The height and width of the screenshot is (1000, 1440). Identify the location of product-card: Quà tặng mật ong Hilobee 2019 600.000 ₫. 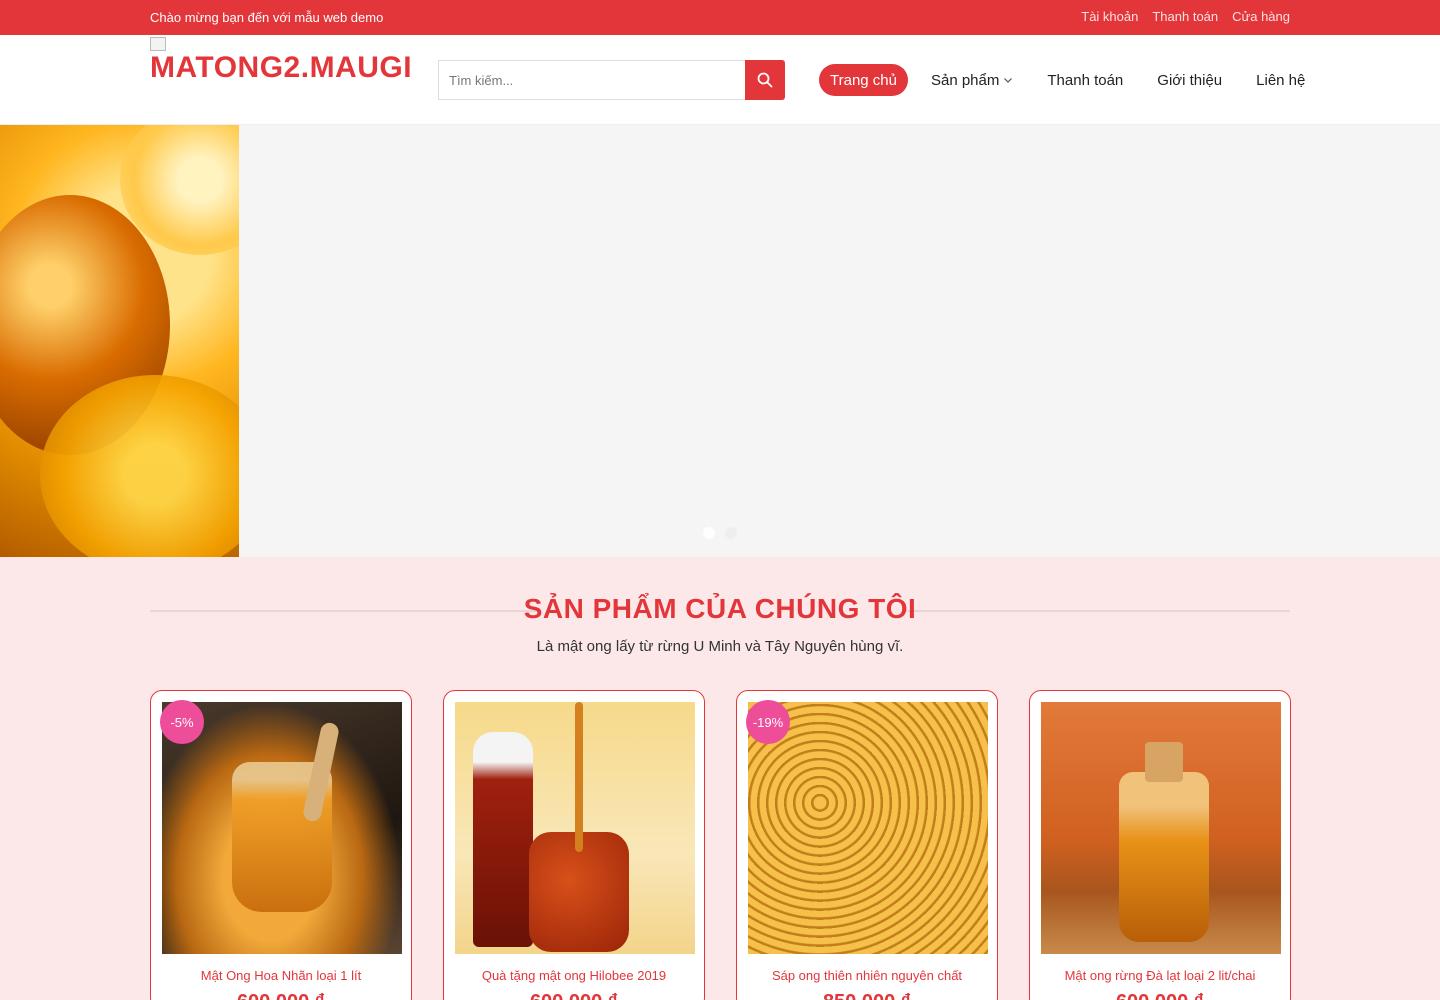
(574, 845).